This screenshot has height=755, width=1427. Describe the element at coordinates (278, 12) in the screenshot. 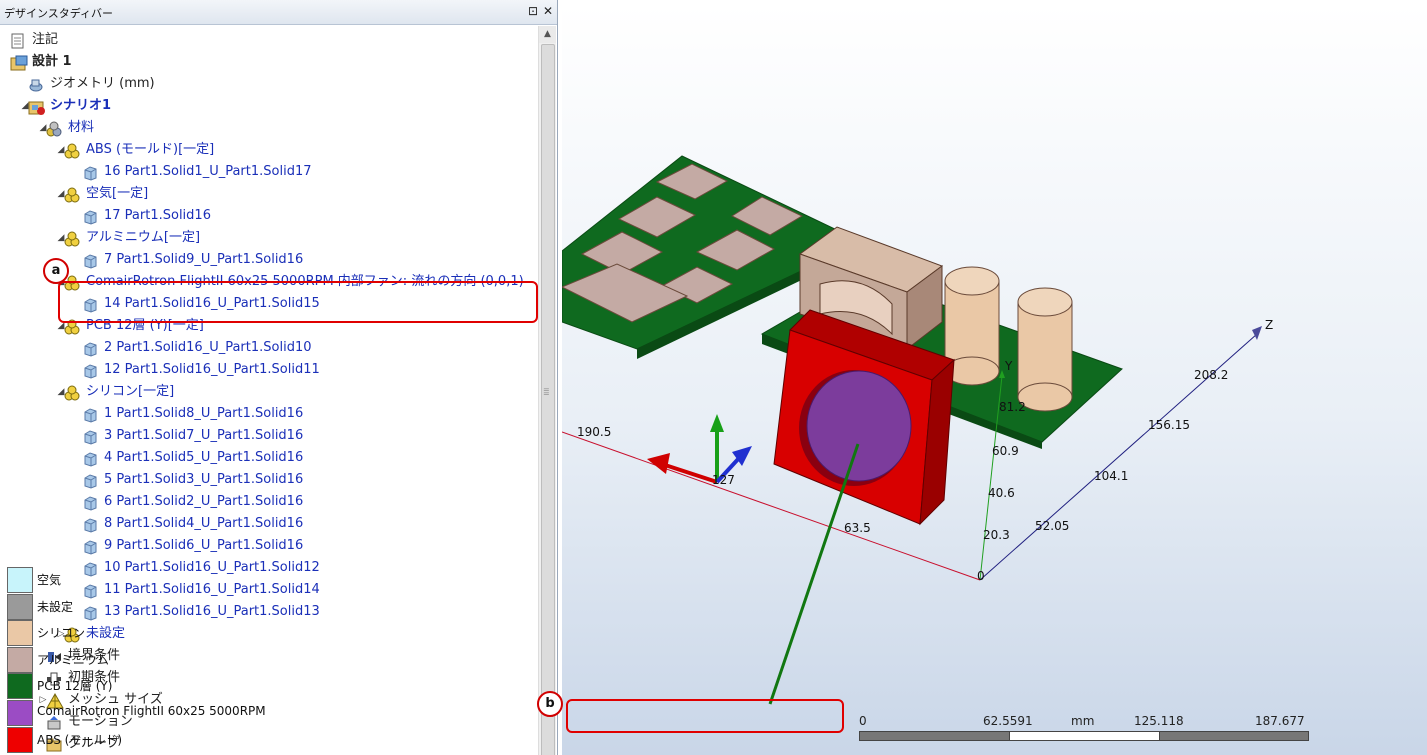

I see `panel-titlebar: デザインスタディバー ⊡ ✕` at that location.